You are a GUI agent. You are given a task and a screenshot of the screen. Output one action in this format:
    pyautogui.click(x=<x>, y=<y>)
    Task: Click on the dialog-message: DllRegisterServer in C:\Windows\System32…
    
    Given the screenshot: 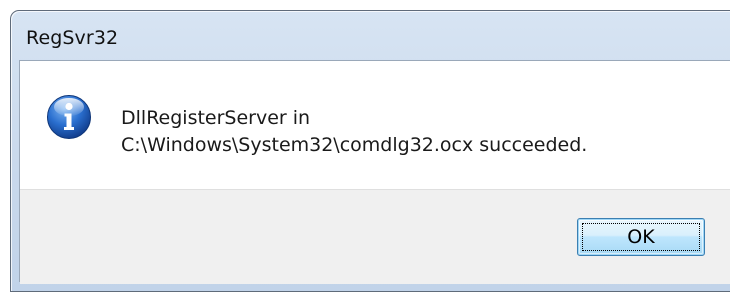 What is the action you would take?
    pyautogui.click(x=354, y=132)
    